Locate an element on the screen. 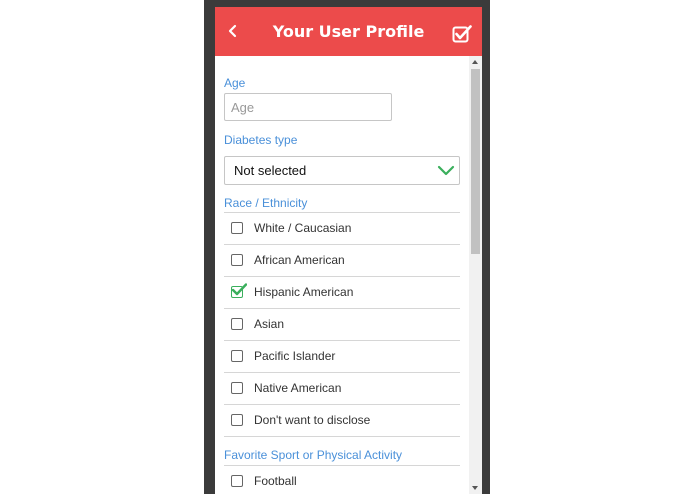 This screenshot has width=695, height=494. race-option-white: White / Caucasian is located at coordinates (342, 228).